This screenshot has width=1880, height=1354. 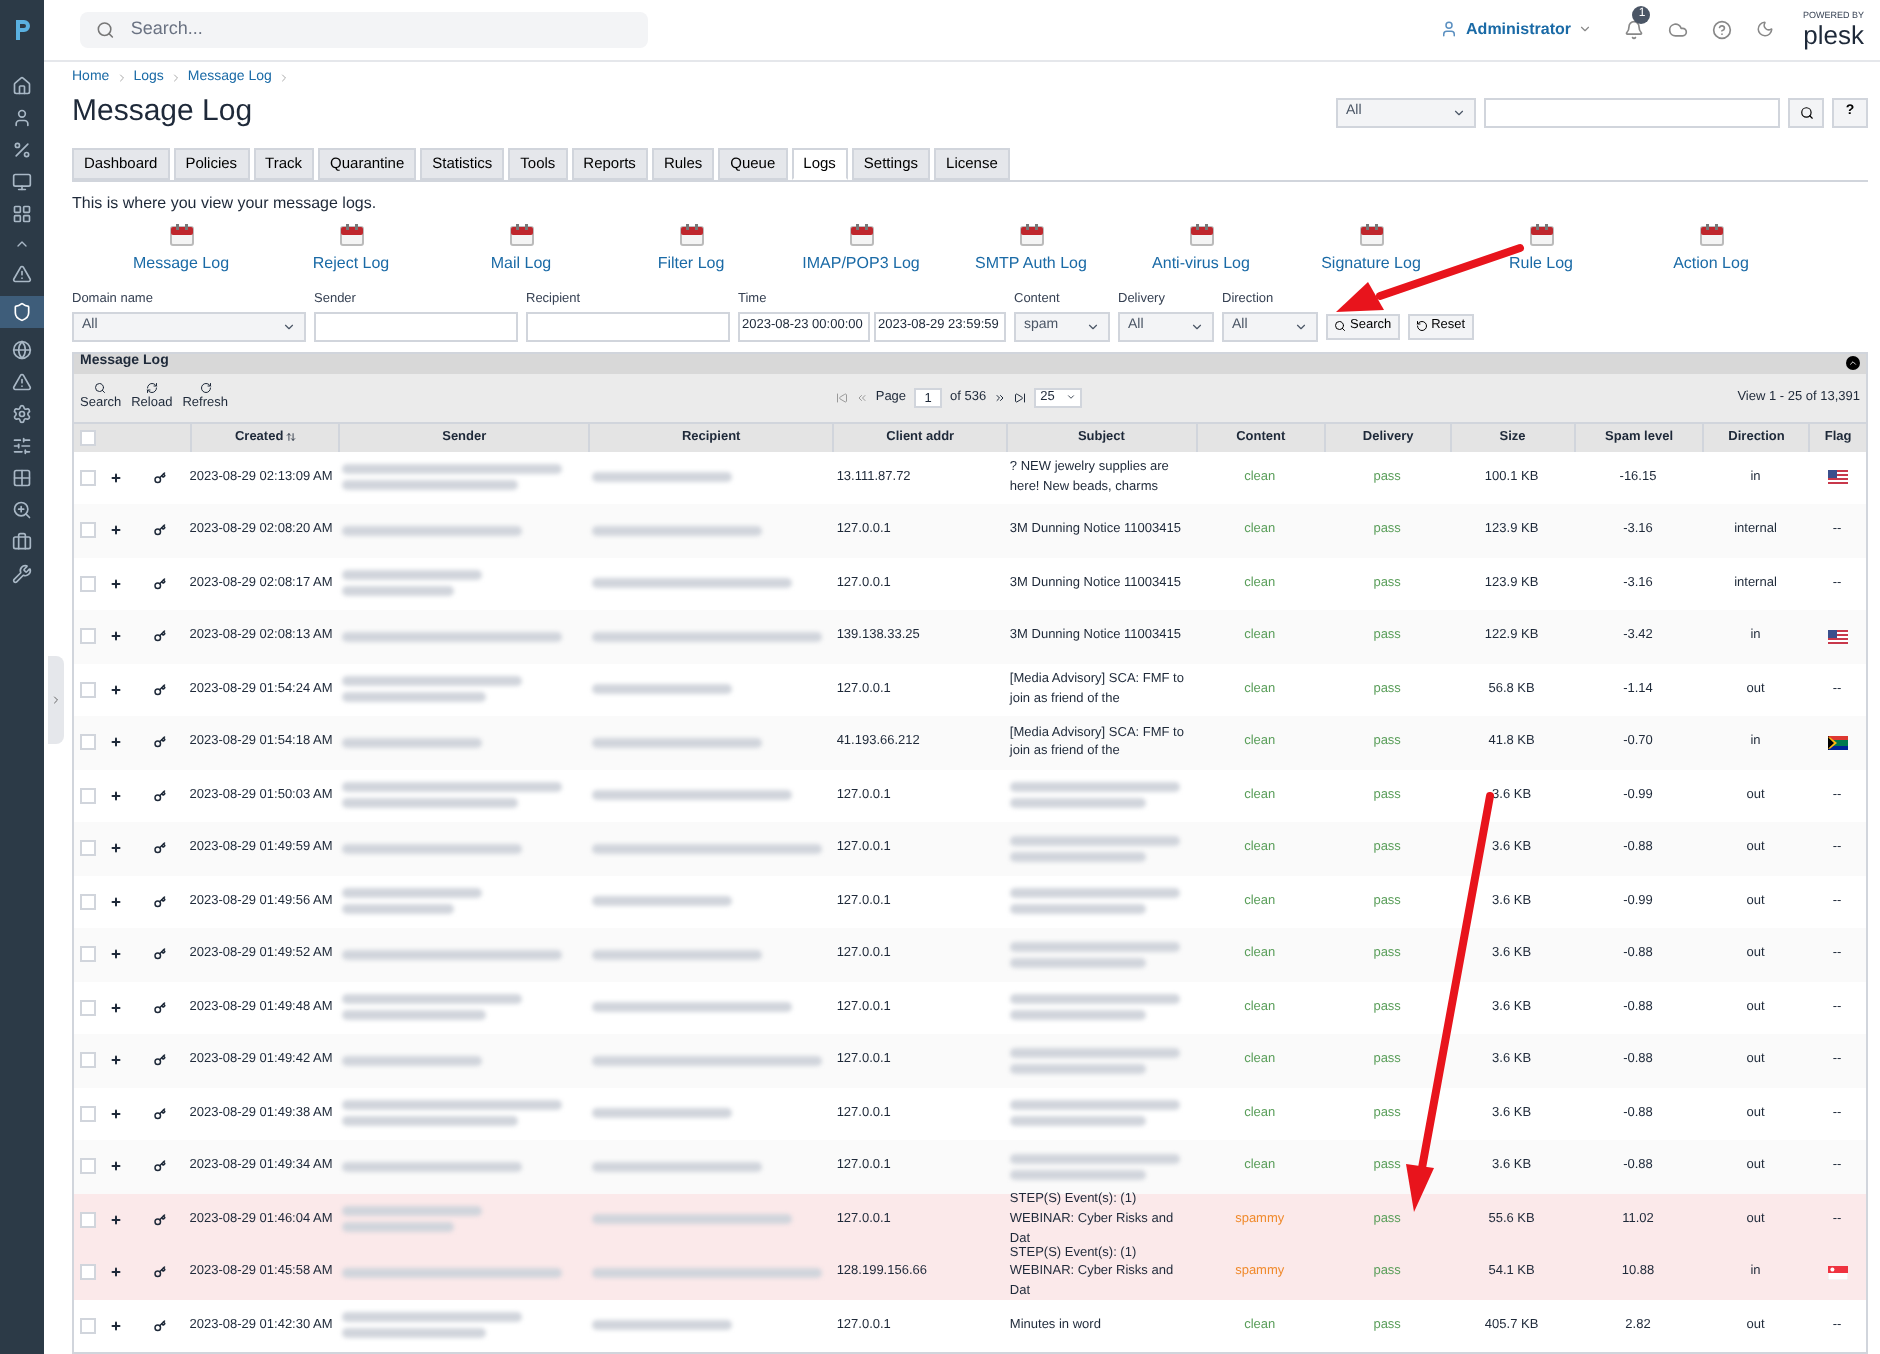 What do you see at coordinates (1678, 29) in the screenshot?
I see `cloud-icon` at bounding box center [1678, 29].